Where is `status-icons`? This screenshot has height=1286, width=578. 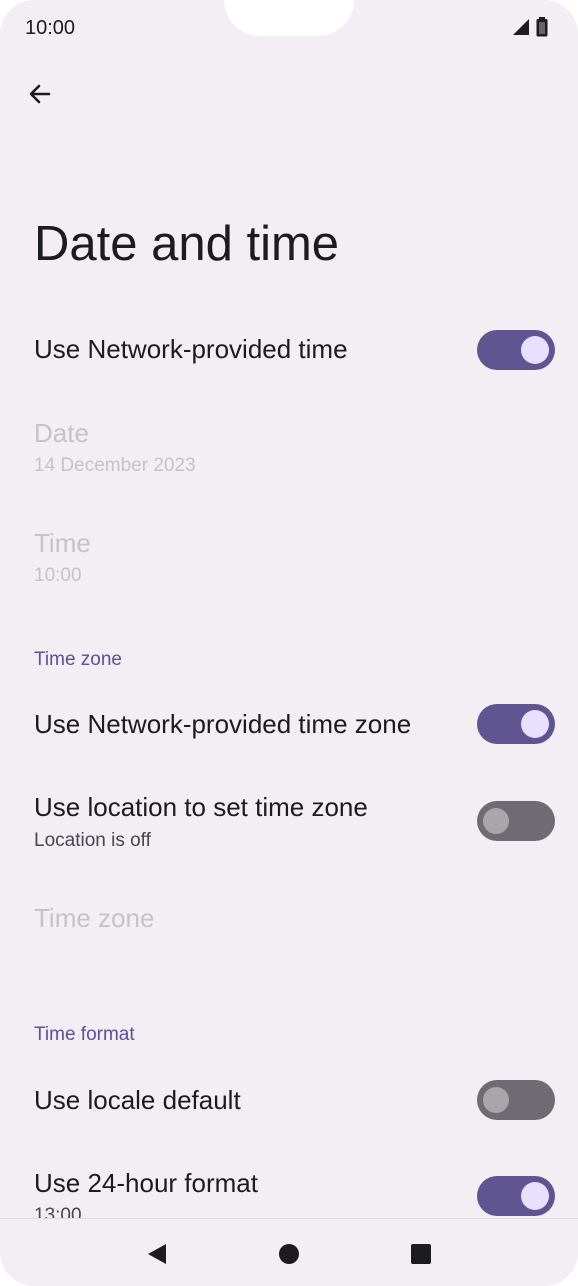 status-icons is located at coordinates (530, 27).